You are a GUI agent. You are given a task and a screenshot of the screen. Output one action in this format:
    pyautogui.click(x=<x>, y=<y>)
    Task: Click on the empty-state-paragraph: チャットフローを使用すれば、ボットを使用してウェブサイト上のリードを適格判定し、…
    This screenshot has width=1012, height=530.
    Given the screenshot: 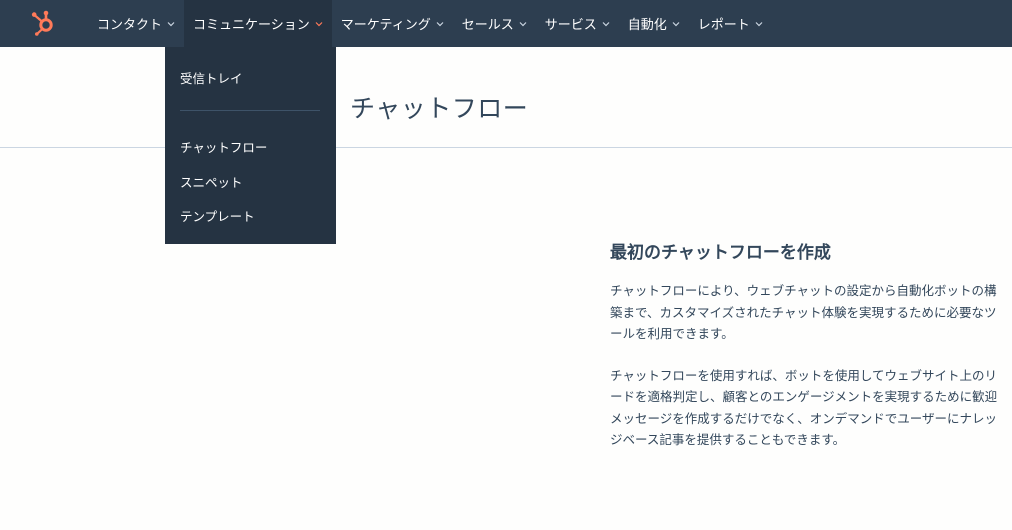 What is the action you would take?
    pyautogui.click(x=804, y=407)
    